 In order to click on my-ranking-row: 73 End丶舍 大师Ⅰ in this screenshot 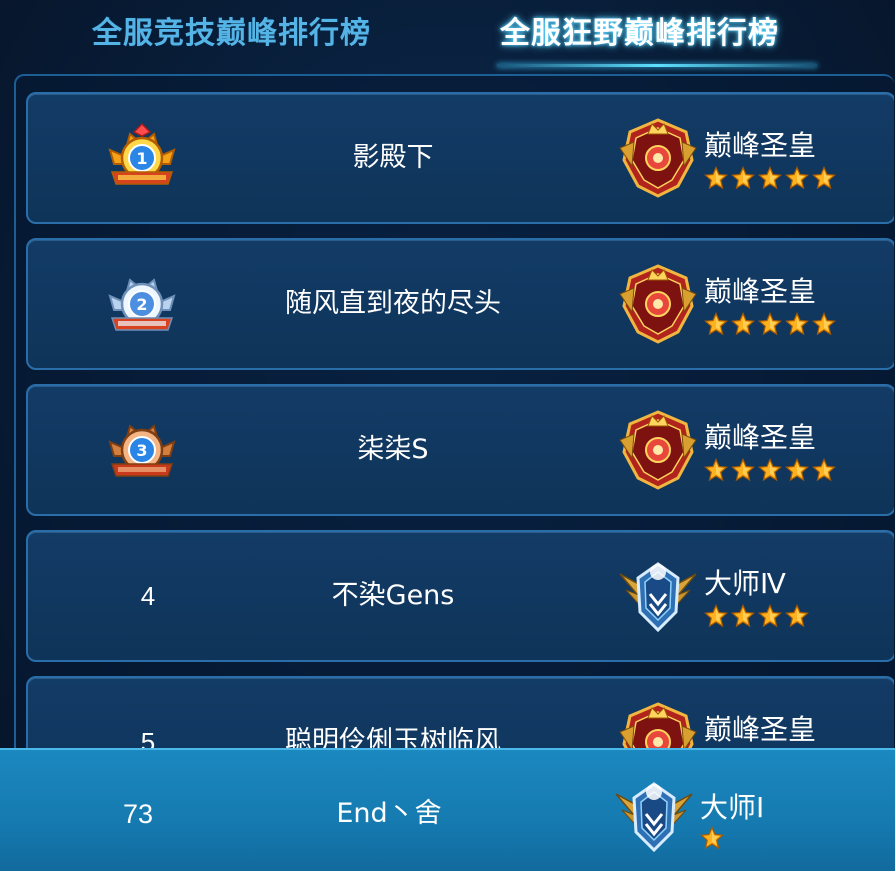, I will do `click(447, 809)`.